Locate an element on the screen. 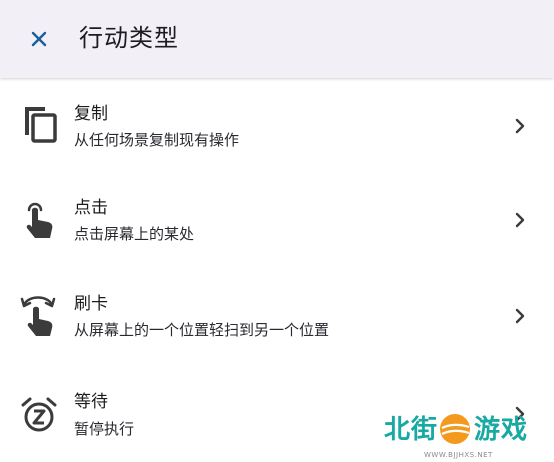 This screenshot has height=462, width=554. watermark-text-left: 北街 is located at coordinates (411, 430).